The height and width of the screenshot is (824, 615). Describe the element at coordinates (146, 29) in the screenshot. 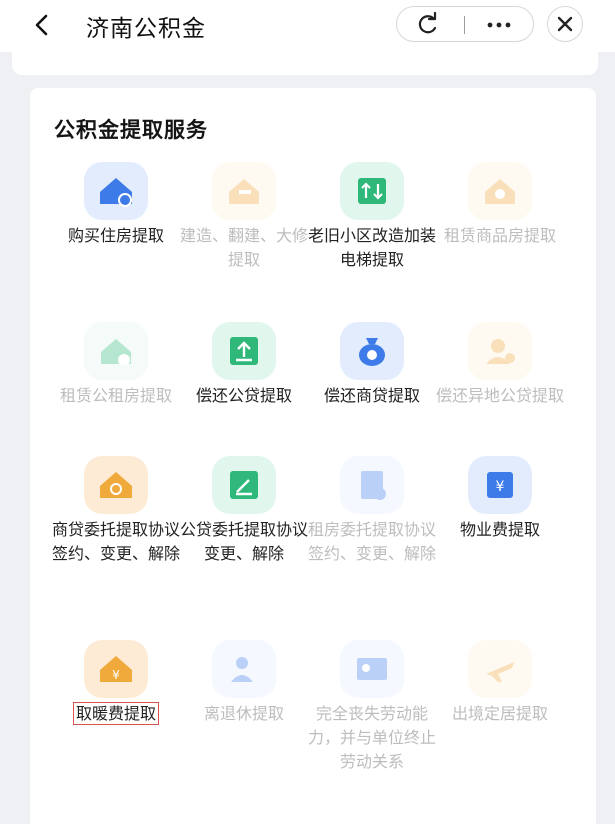

I see `page-title: 济南公积金` at that location.